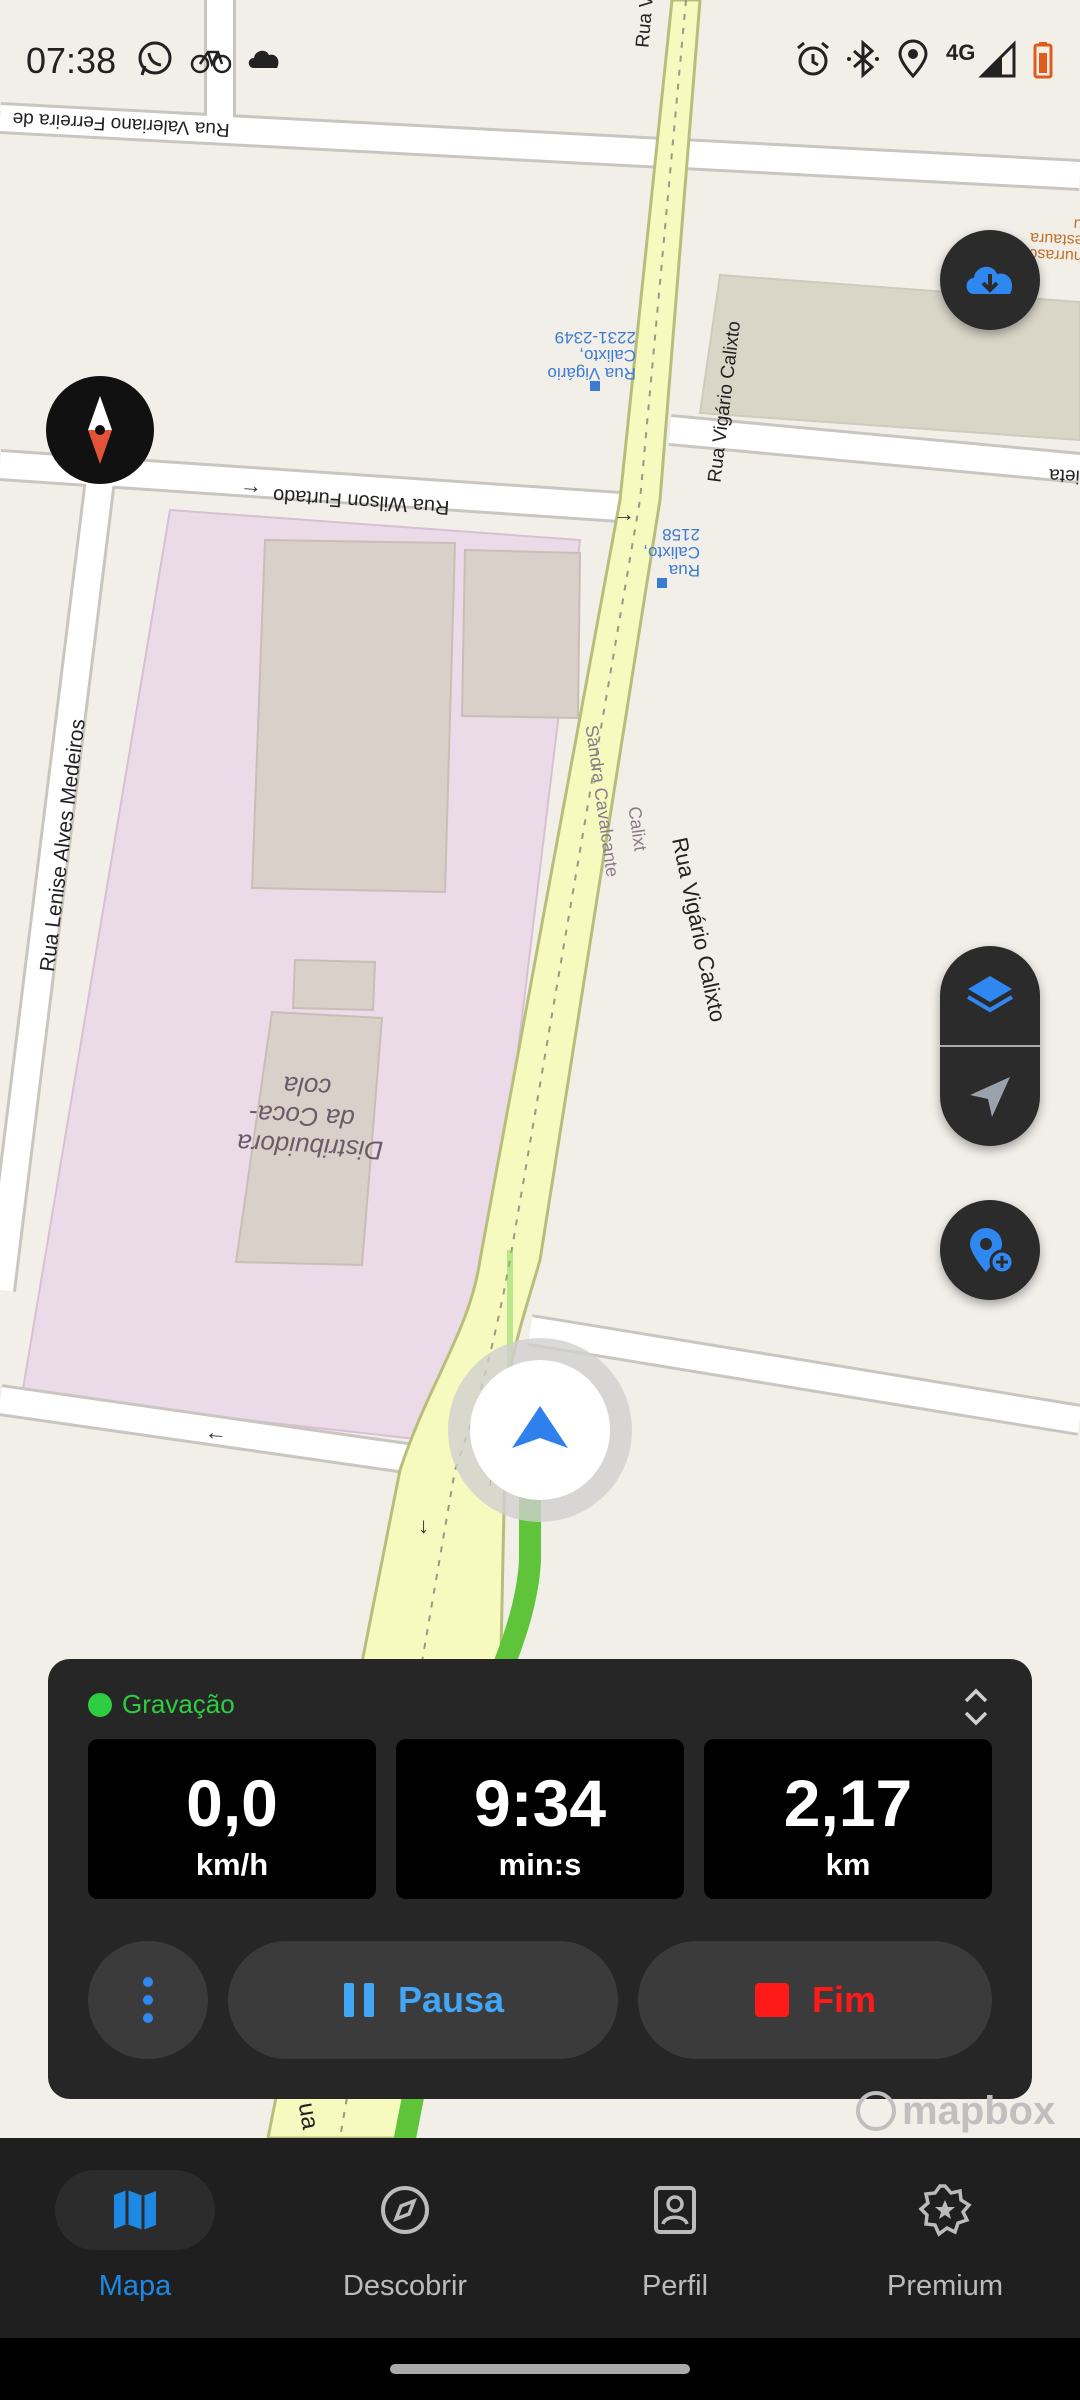 This screenshot has width=1080, height=2400. Describe the element at coordinates (675, 2286) in the screenshot. I see `nav-label-profile: Perfil` at that location.